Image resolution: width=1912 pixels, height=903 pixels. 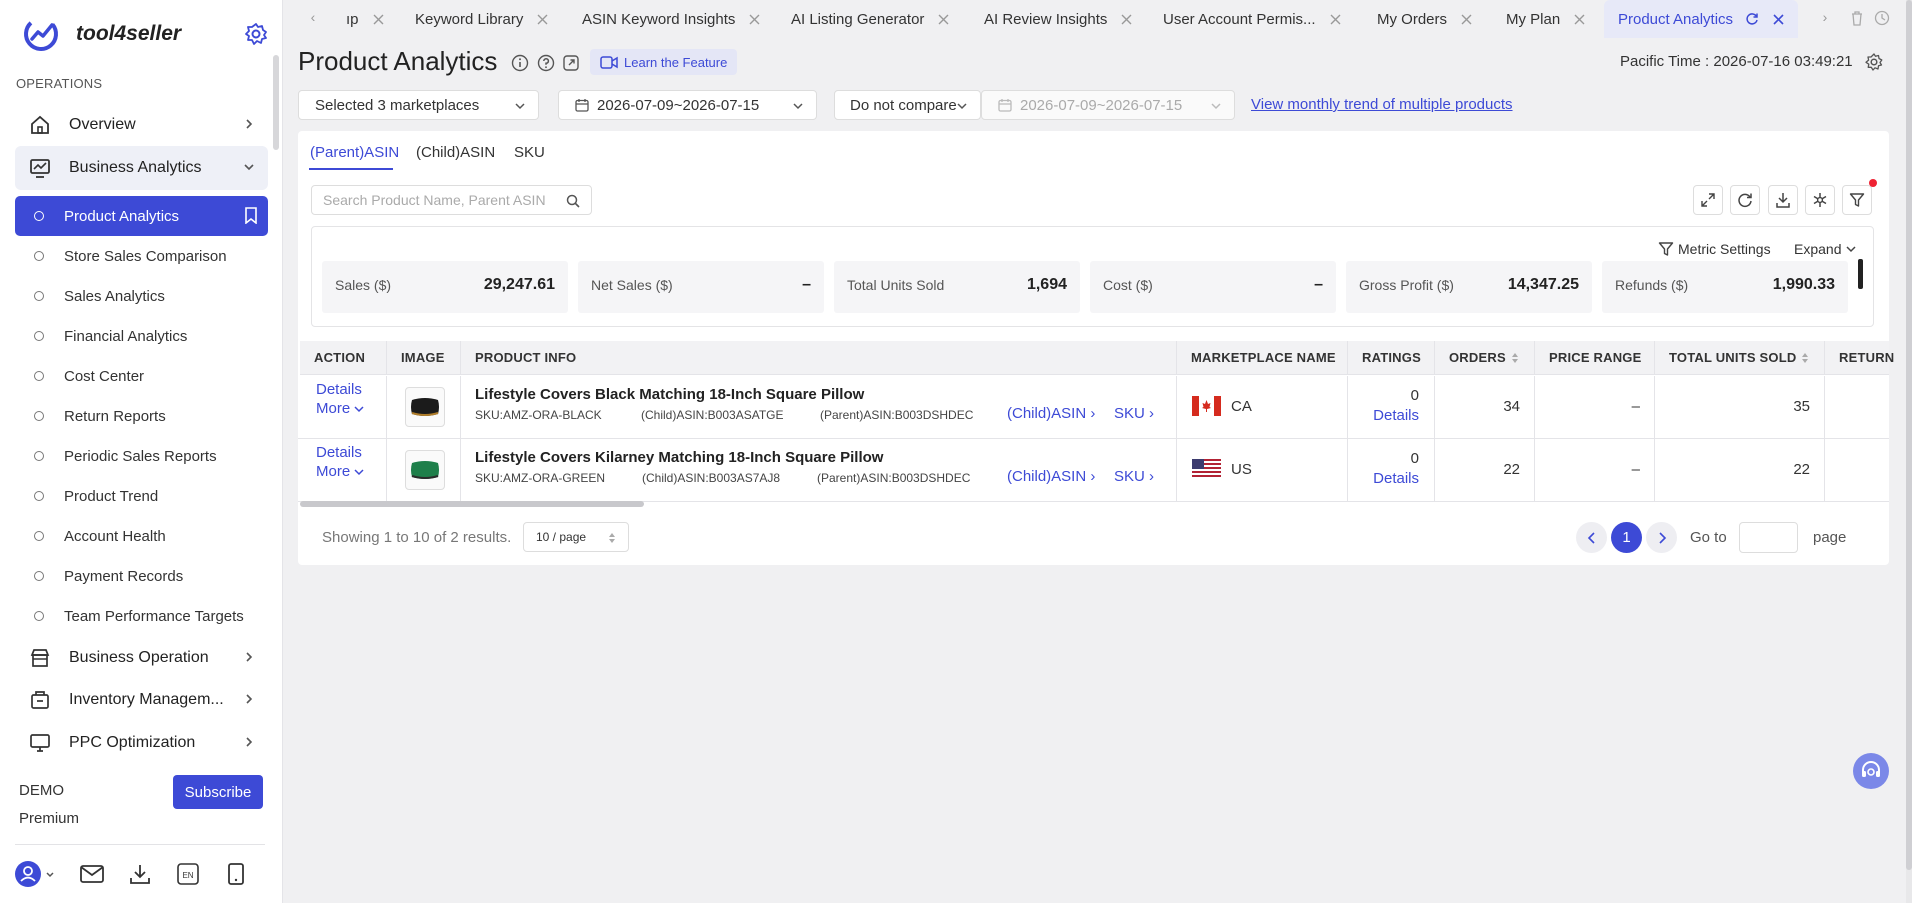 I want to click on tabs-scroll-right-icon: ›, so click(x=1825, y=18).